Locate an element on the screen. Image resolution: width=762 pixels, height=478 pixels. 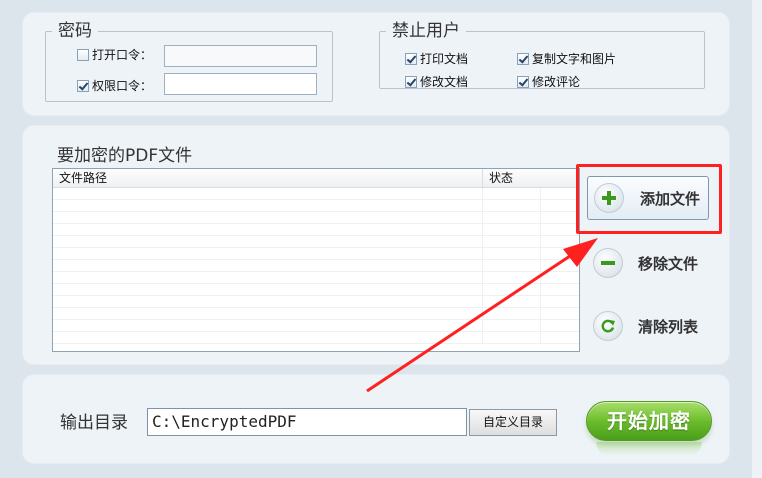
open-password-row: 打开口令： is located at coordinates (114, 54).